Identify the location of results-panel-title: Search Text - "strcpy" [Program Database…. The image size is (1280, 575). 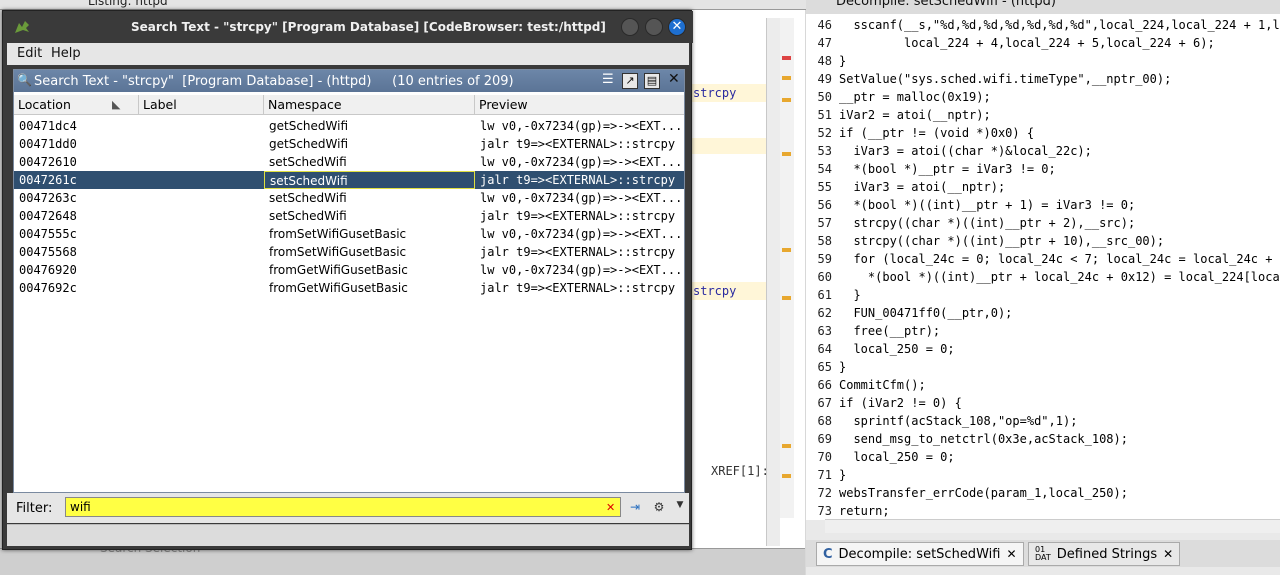
(274, 81).